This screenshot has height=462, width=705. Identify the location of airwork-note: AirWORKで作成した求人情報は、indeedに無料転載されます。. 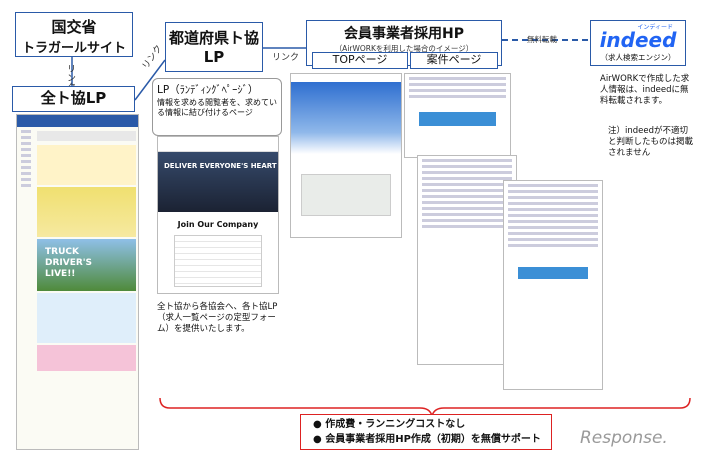
(645, 90).